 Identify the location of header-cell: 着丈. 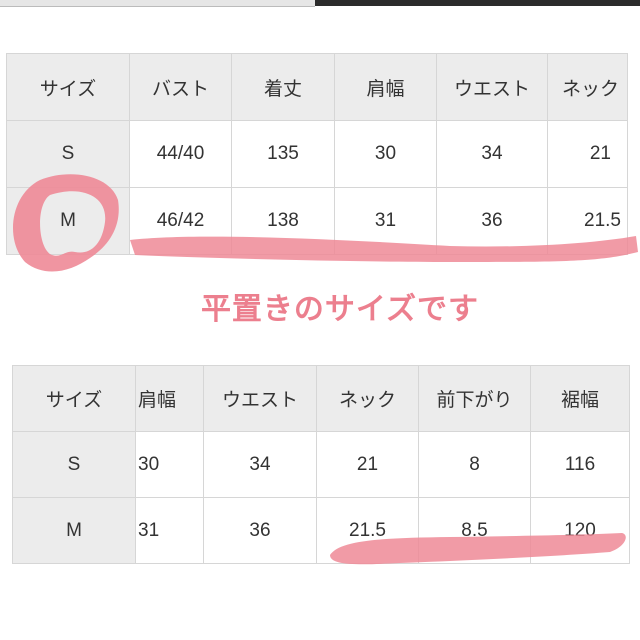
(283, 87).